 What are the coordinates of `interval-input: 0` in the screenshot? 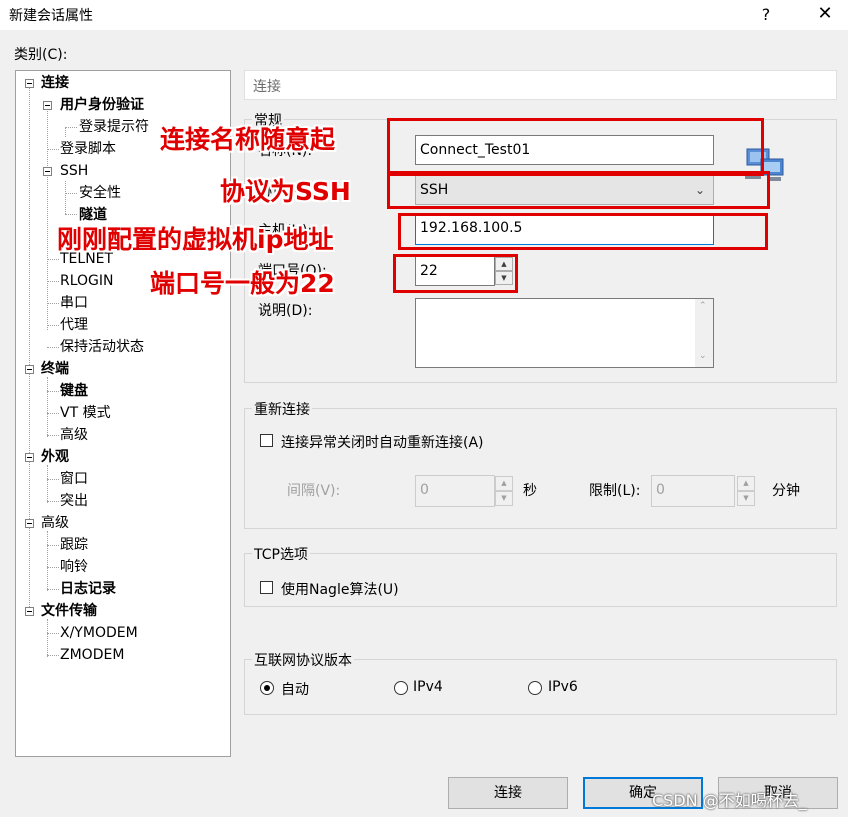 It's located at (455, 491).